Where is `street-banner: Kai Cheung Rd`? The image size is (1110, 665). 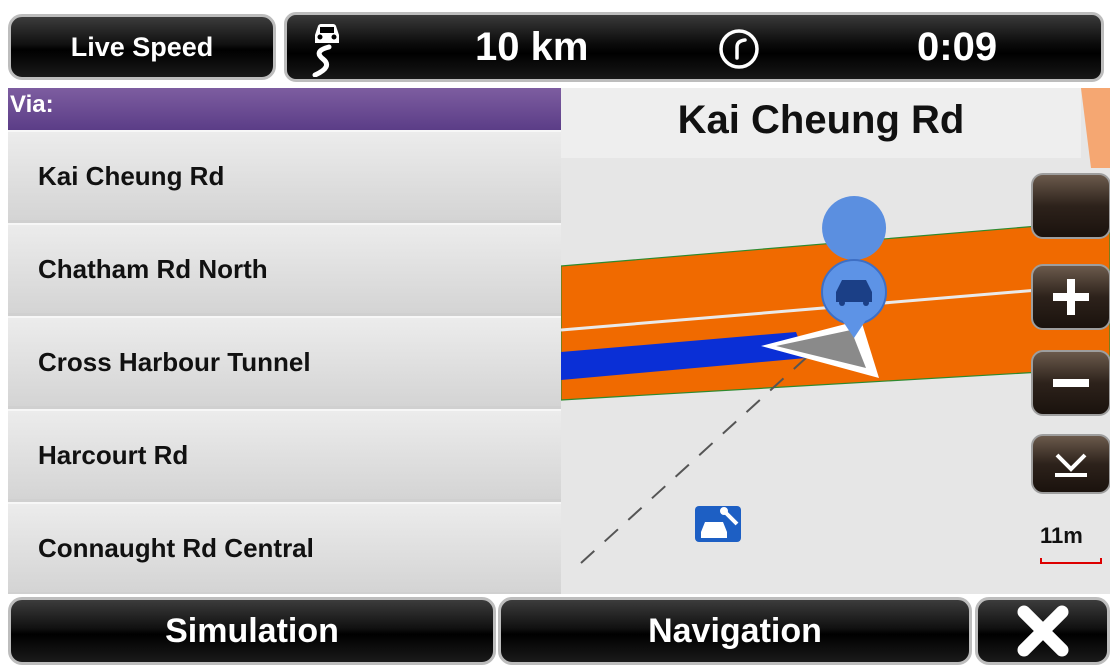
street-banner: Kai Cheung Rd is located at coordinates (821, 123).